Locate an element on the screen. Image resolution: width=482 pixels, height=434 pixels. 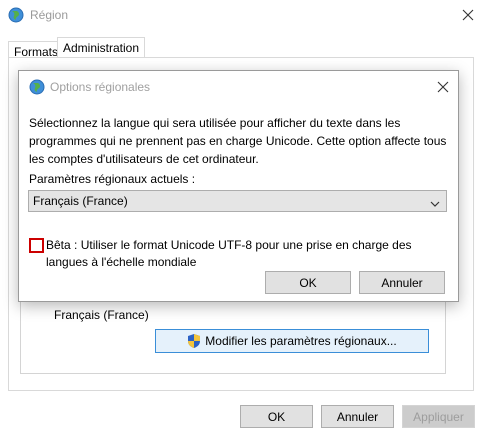
current-locale-text: Français (France) is located at coordinates (101, 315).